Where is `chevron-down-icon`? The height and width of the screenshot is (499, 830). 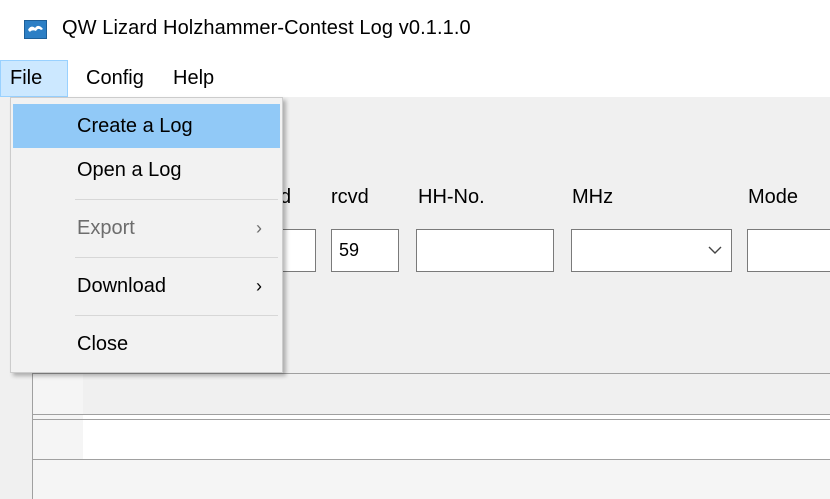 chevron-down-icon is located at coordinates (715, 250).